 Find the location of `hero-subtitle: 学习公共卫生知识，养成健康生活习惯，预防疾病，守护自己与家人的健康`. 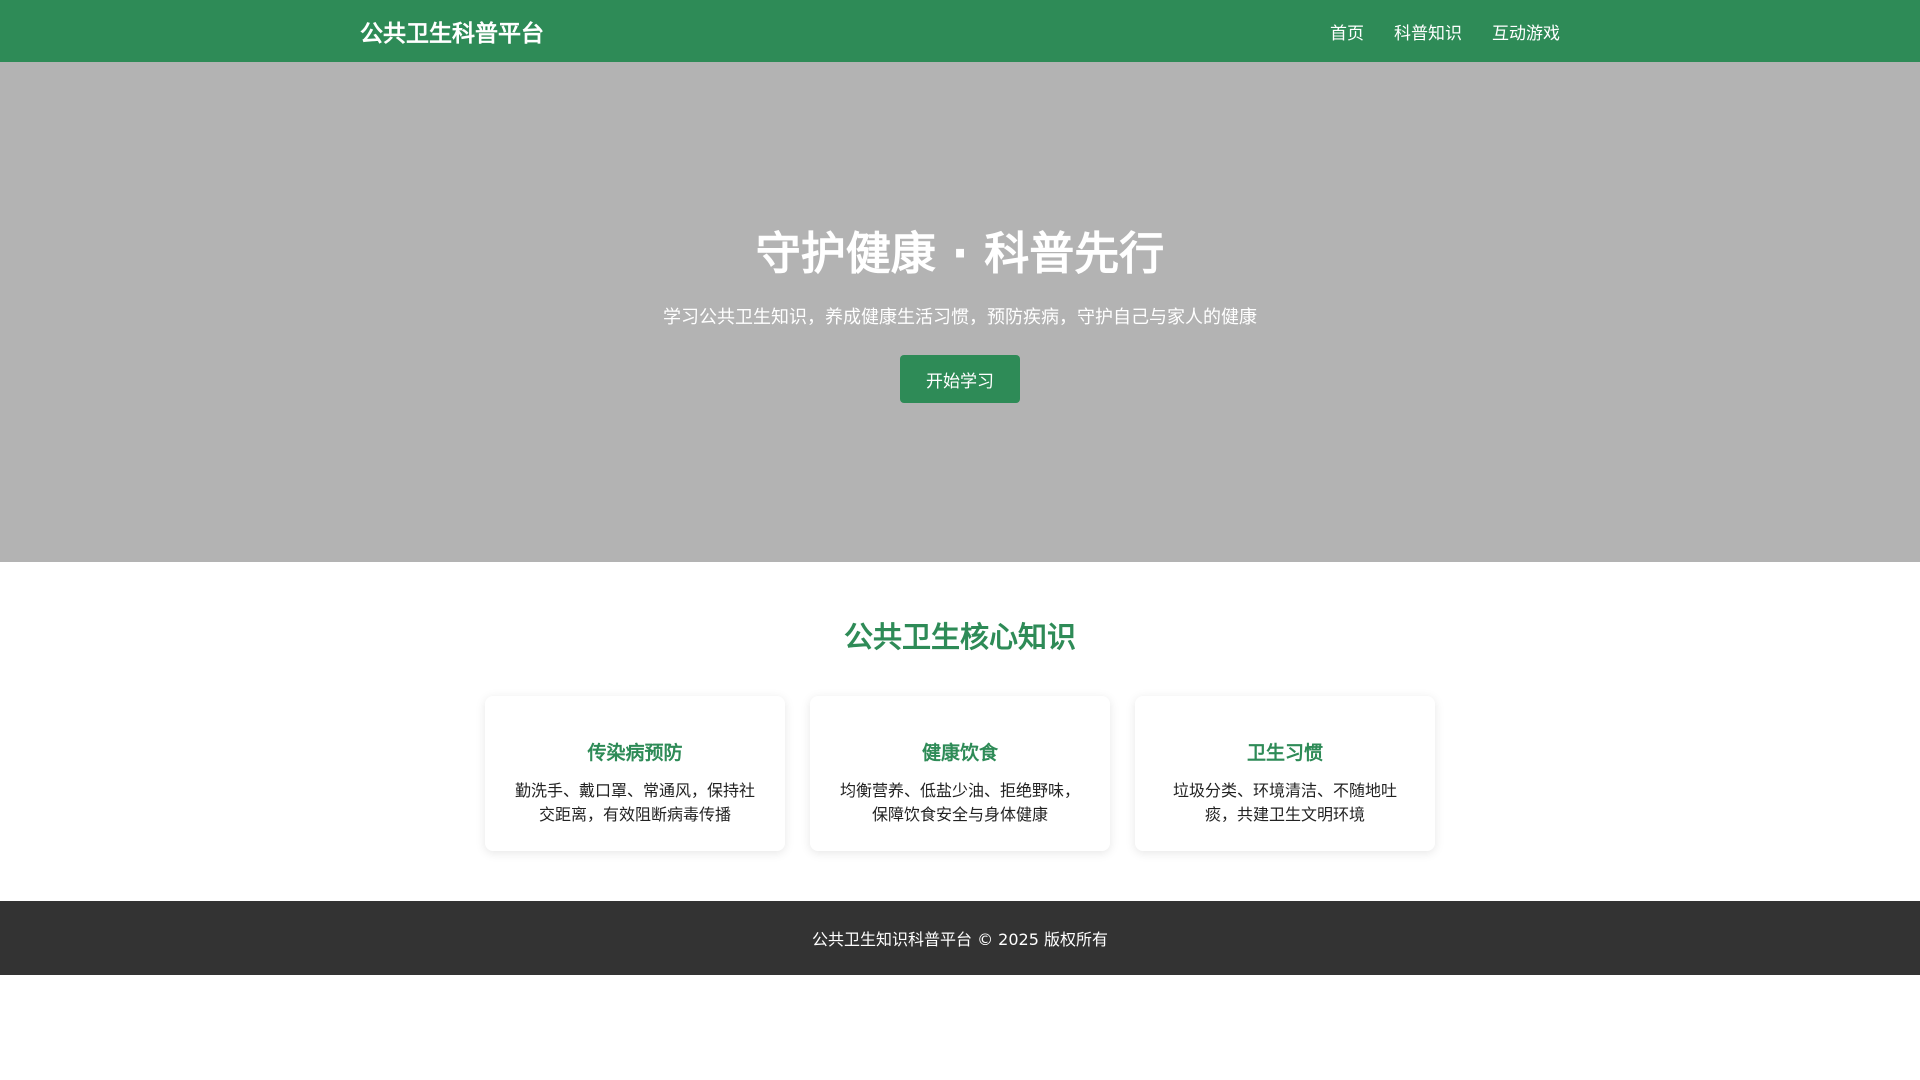

hero-subtitle: 学习公共卫生知识，养成健康生活习惯，预防疾病，守护自己与家人的健康 is located at coordinates (960, 317).